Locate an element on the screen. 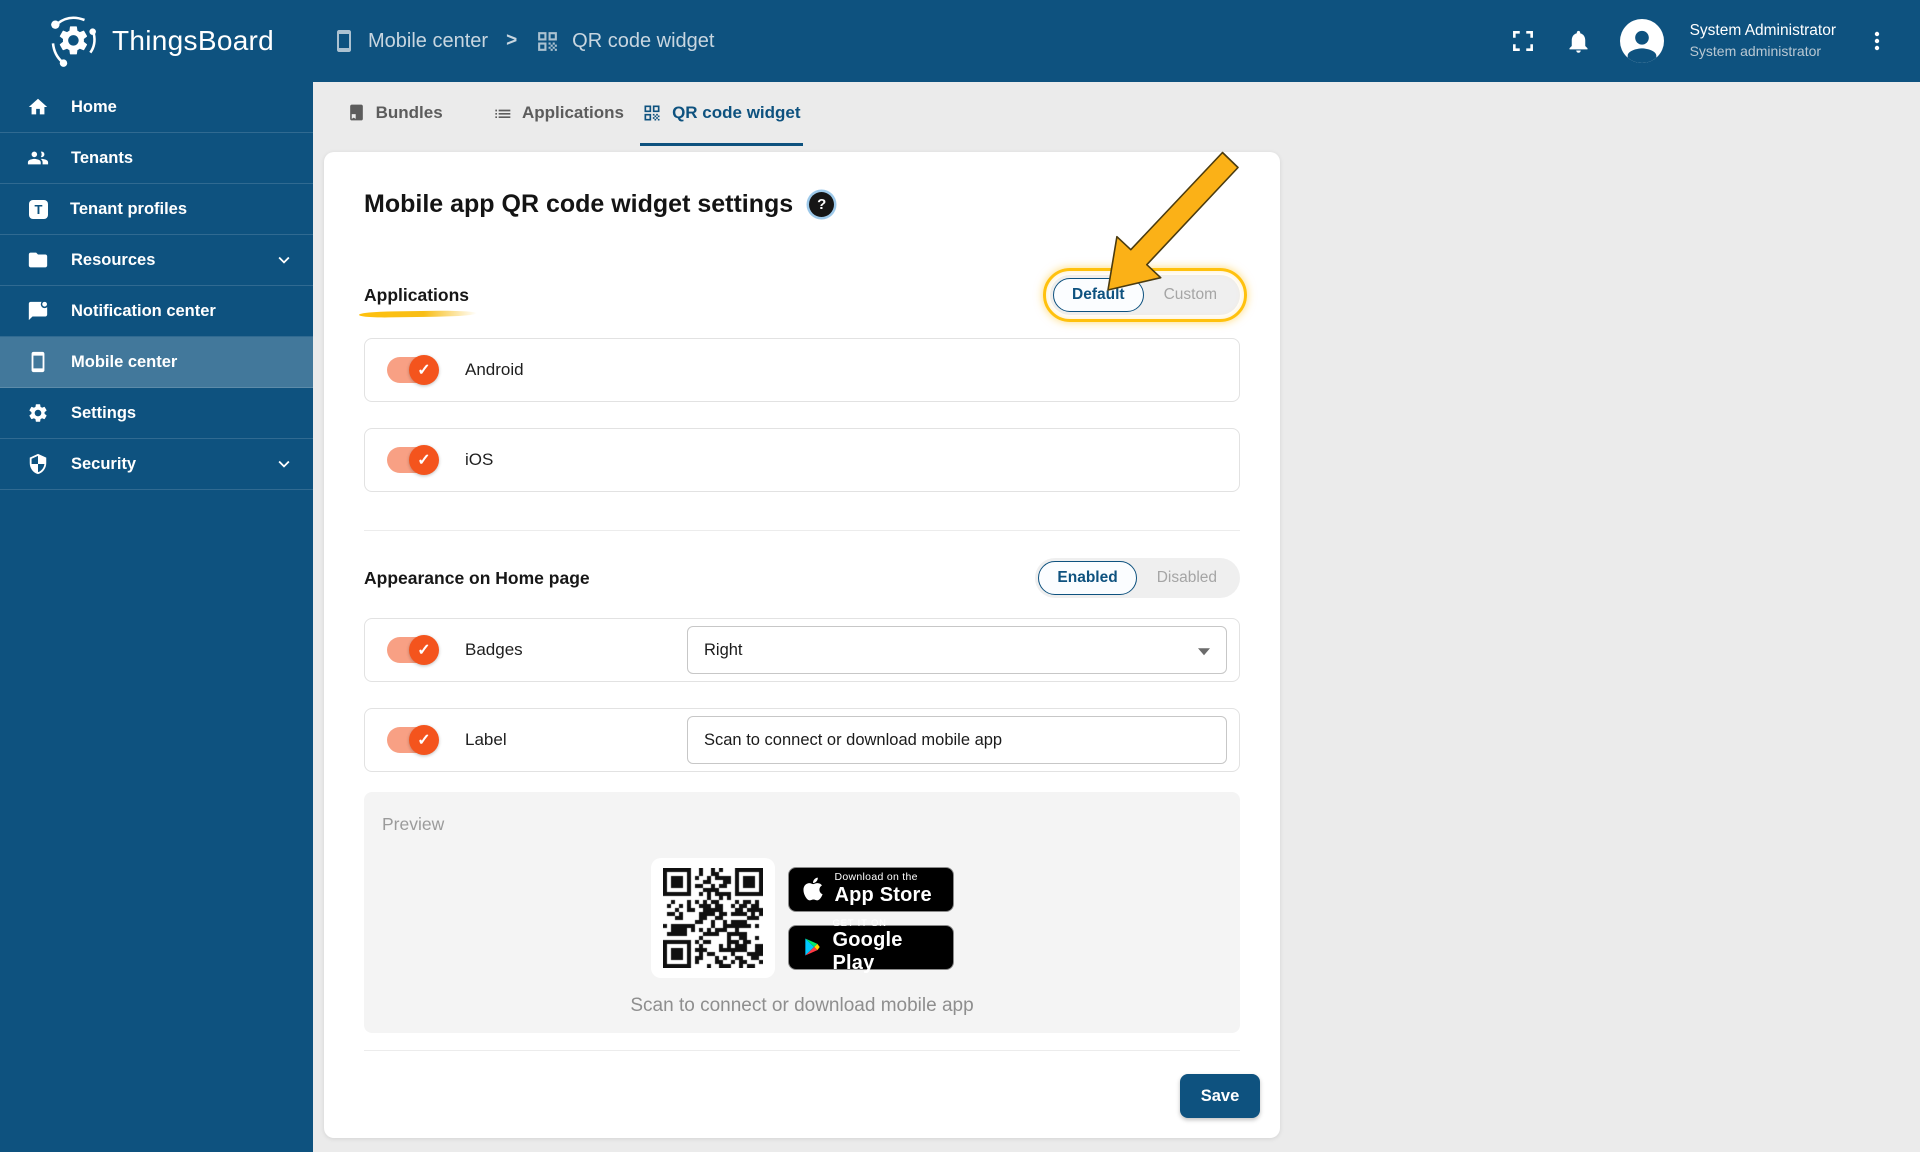  mode-option-custom: Custom is located at coordinates (1190, 295).